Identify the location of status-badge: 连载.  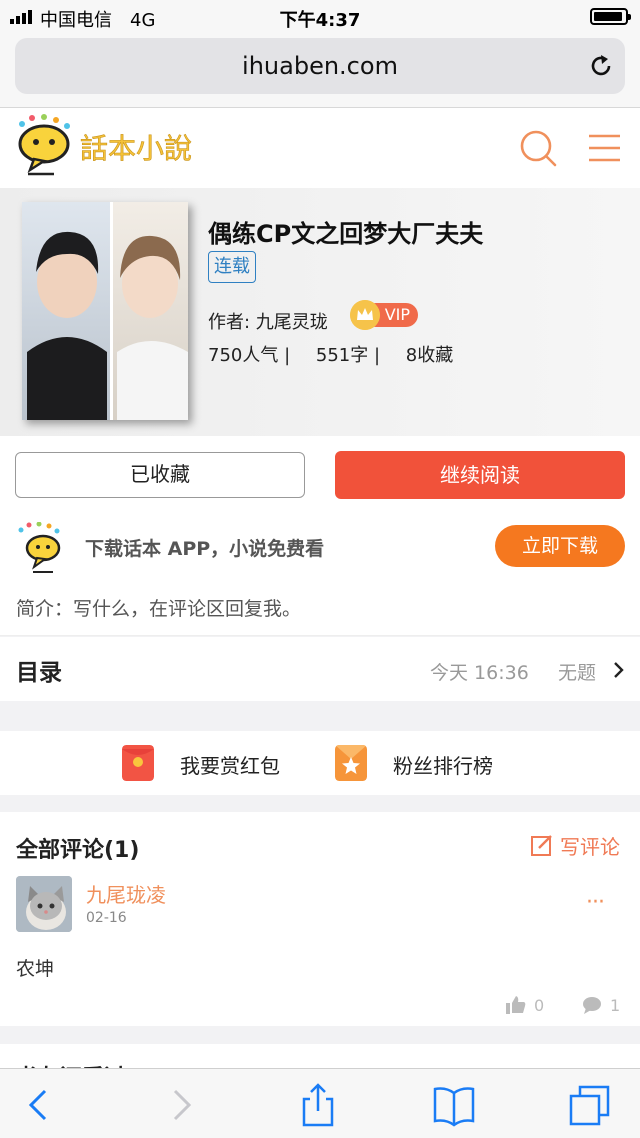
(232, 267).